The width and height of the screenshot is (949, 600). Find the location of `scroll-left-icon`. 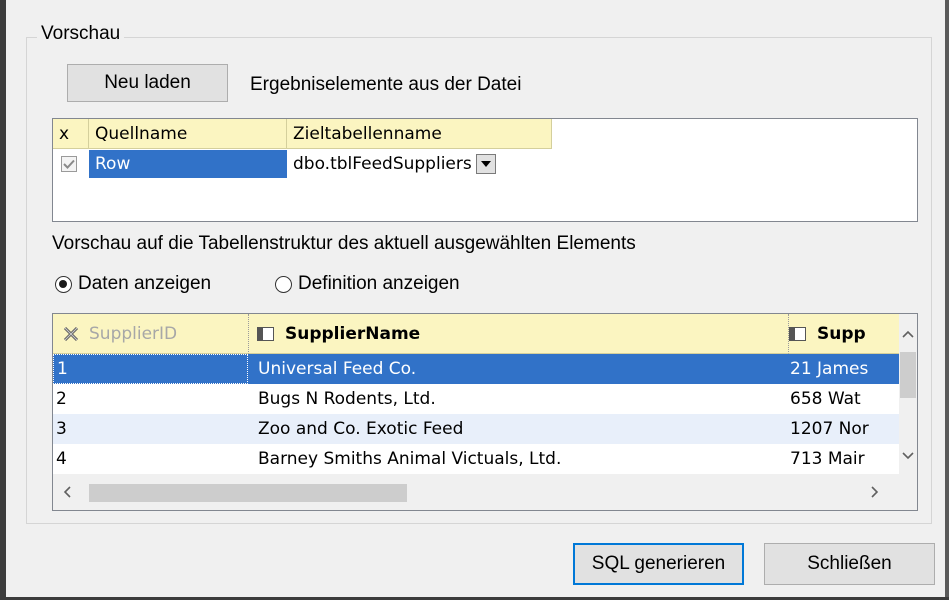

scroll-left-icon is located at coordinates (68, 492).